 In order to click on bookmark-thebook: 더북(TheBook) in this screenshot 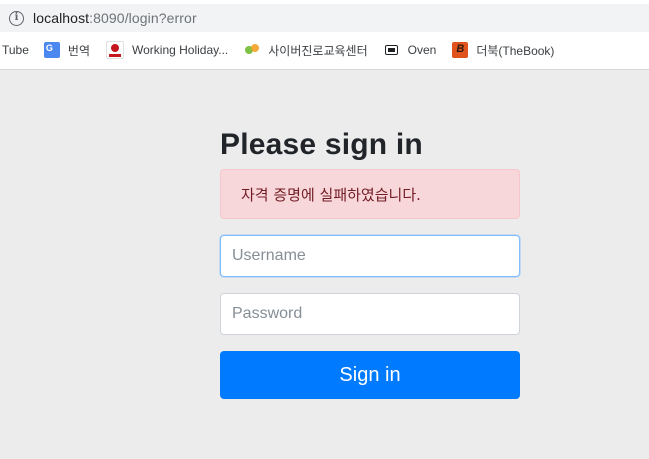, I will do `click(503, 50)`.